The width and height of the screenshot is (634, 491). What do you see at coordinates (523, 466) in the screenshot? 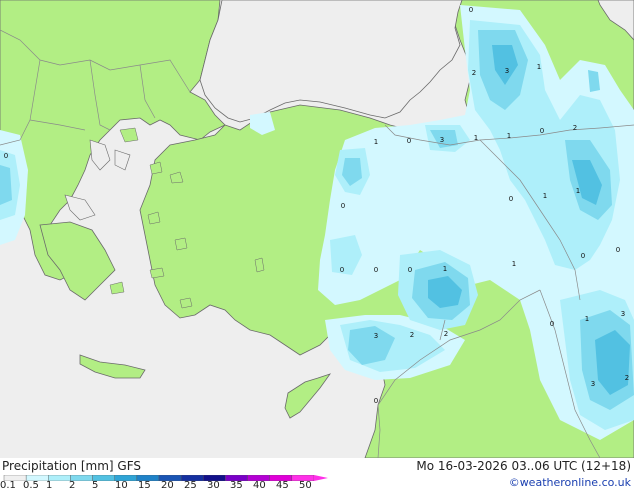
I see `valid-time: Mo 16-03-2026 03..06 UTC (12+18)` at bounding box center [523, 466].